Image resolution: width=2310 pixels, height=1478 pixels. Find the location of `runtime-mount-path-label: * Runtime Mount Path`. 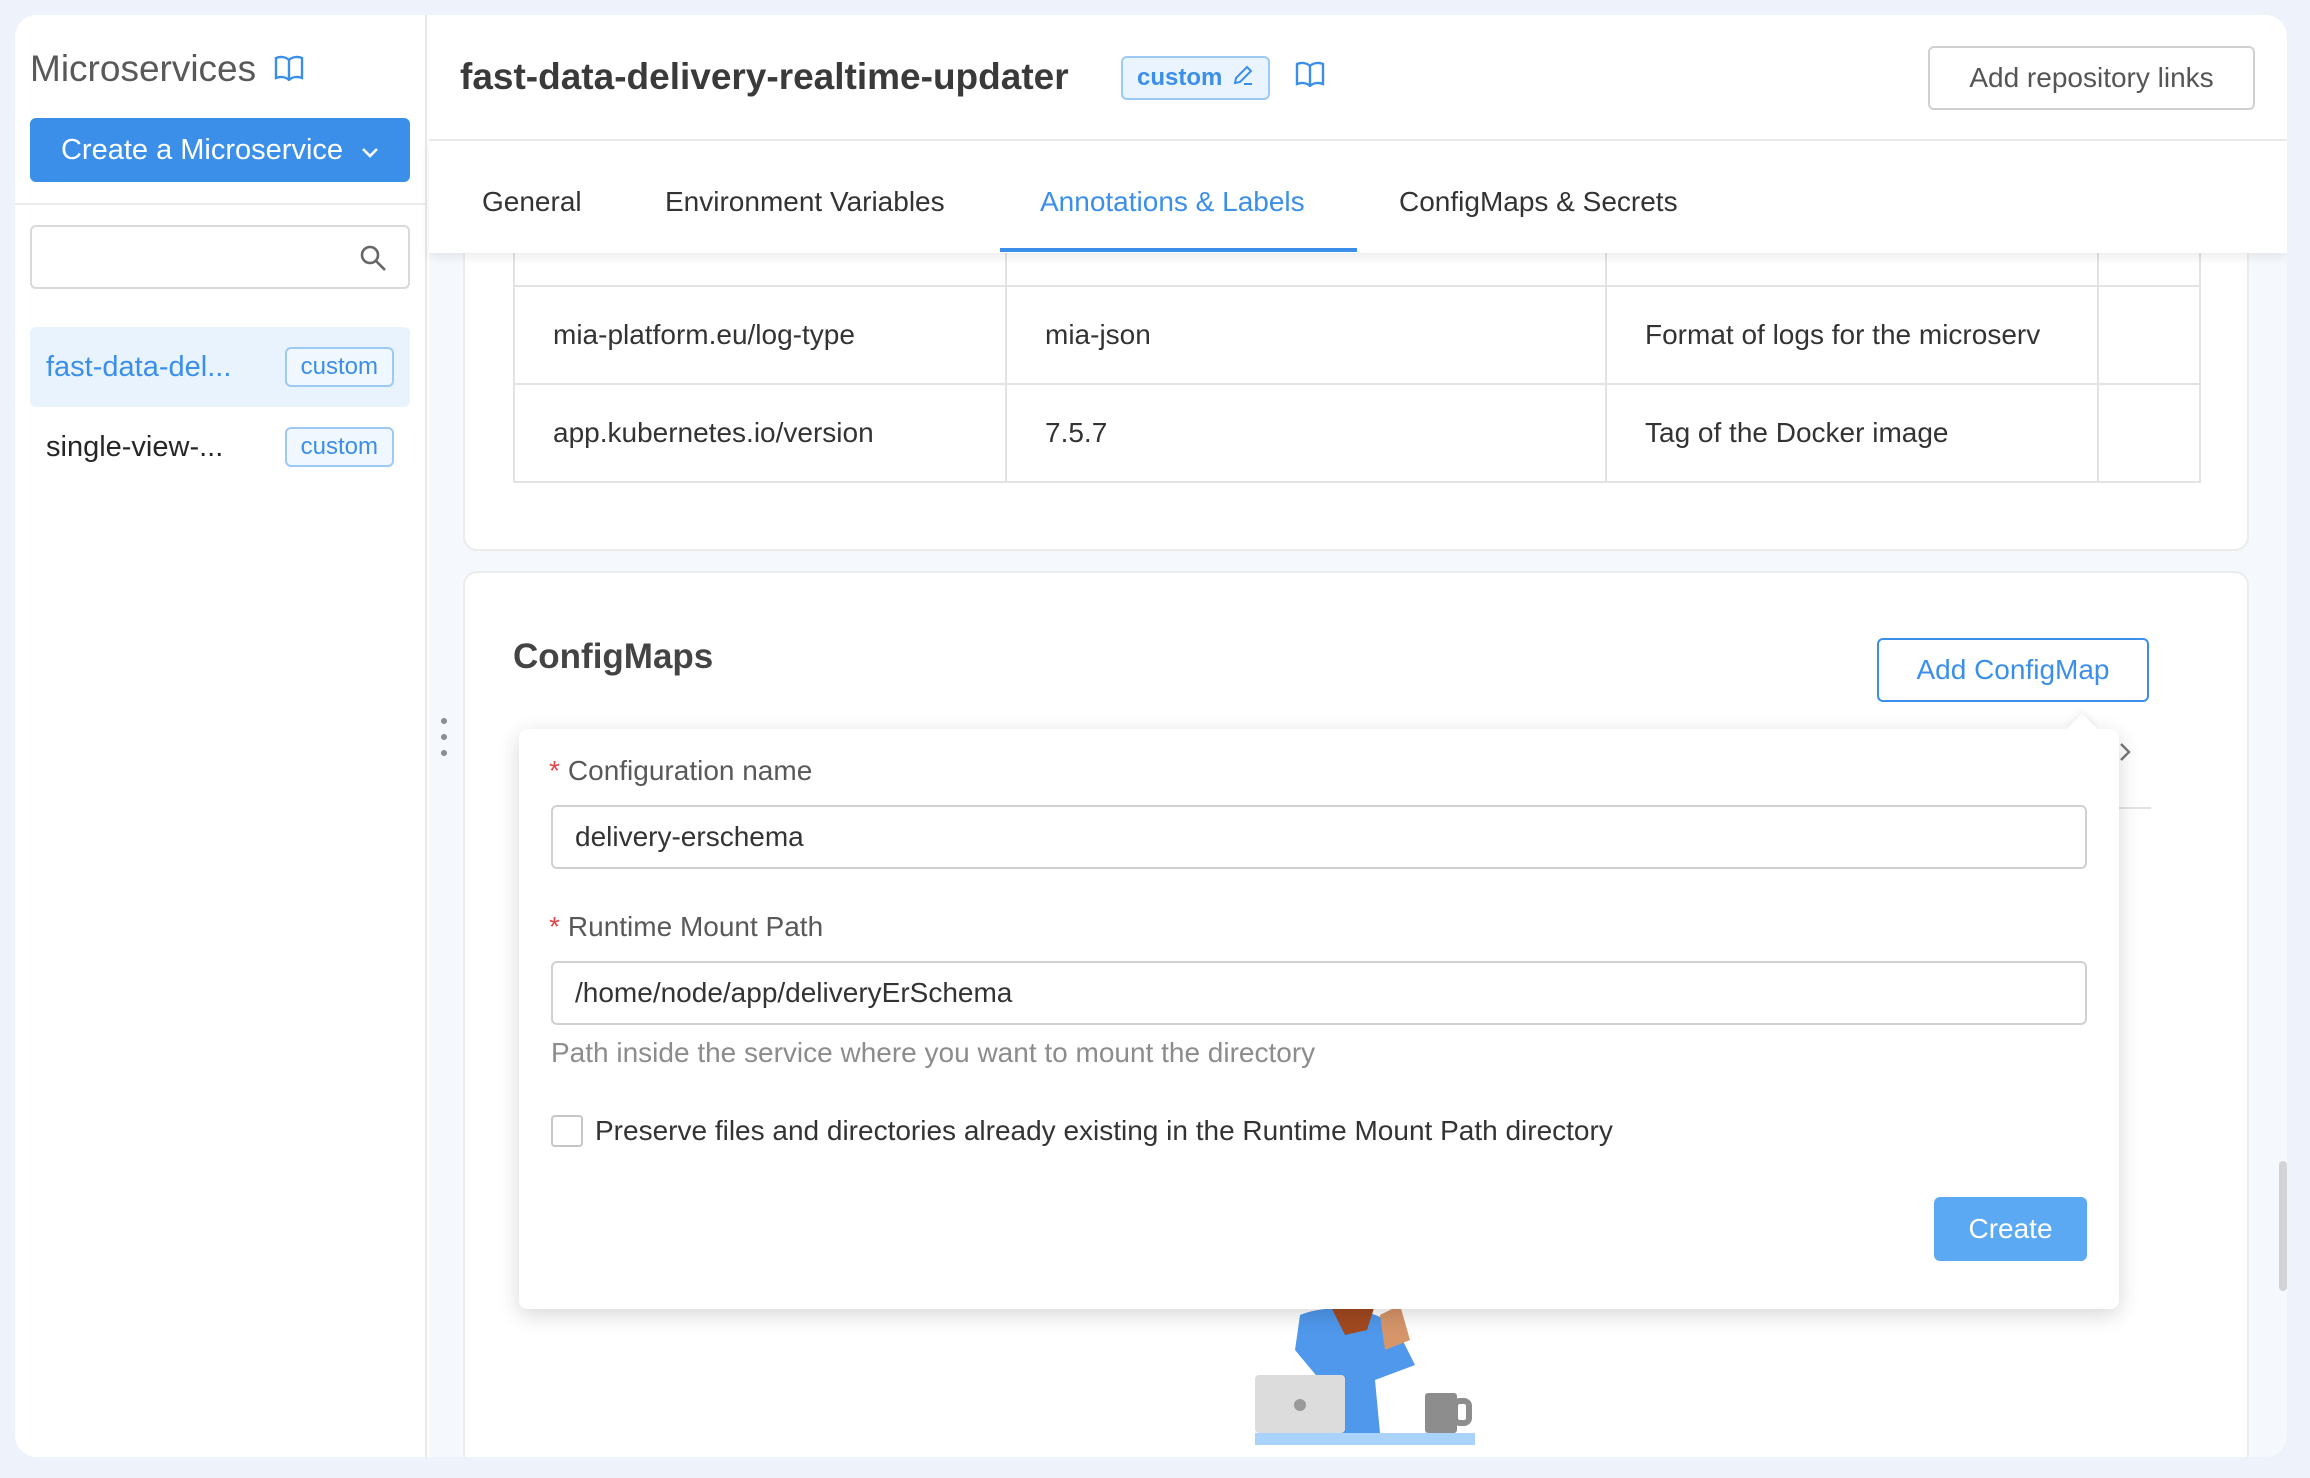

runtime-mount-path-label: * Runtime Mount Path is located at coordinates (686, 927).